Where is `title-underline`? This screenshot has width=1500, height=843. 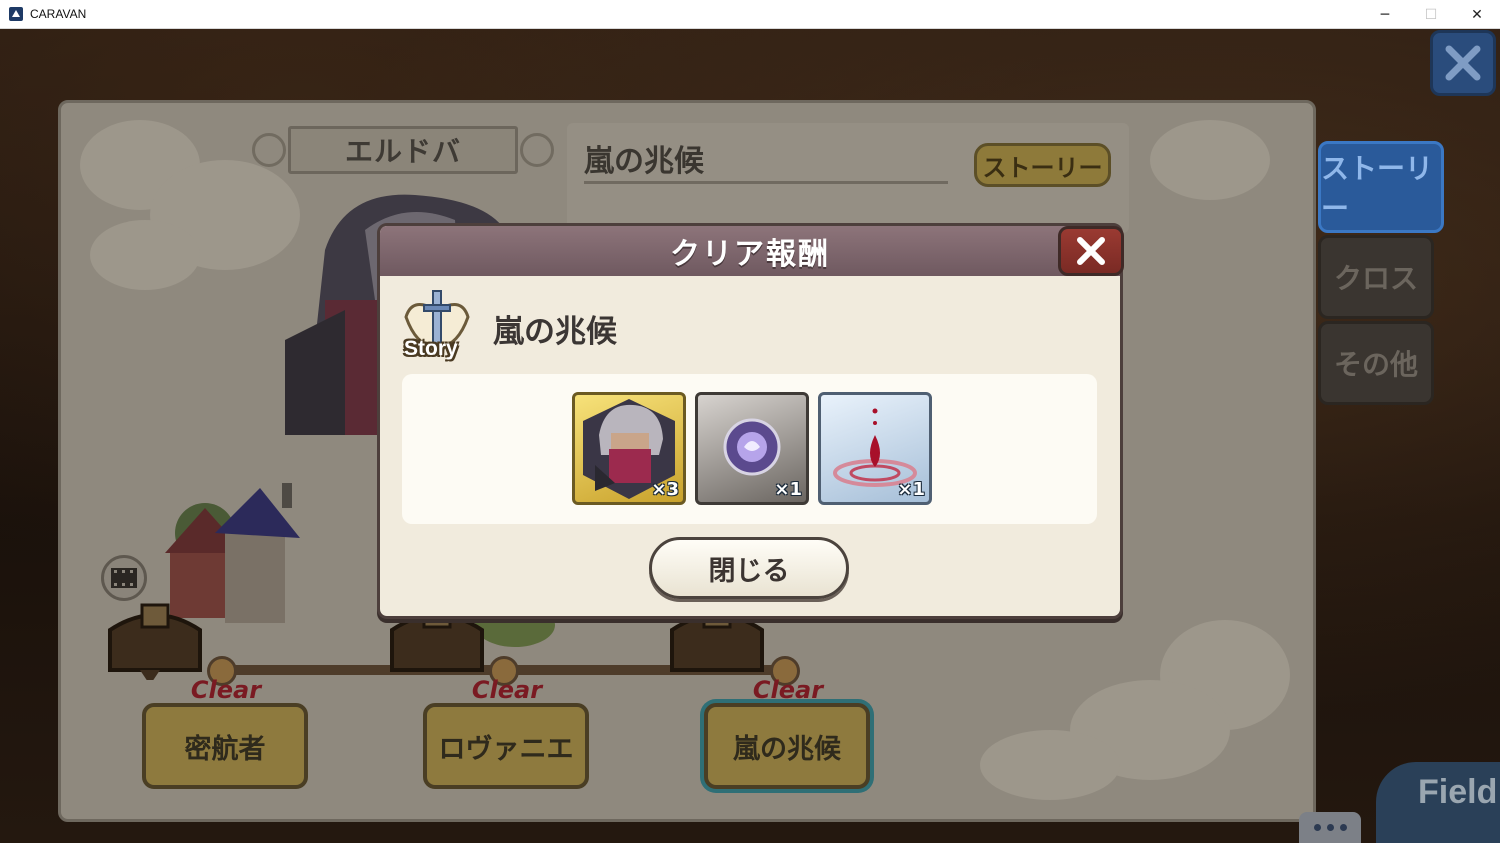 title-underline is located at coordinates (766, 182).